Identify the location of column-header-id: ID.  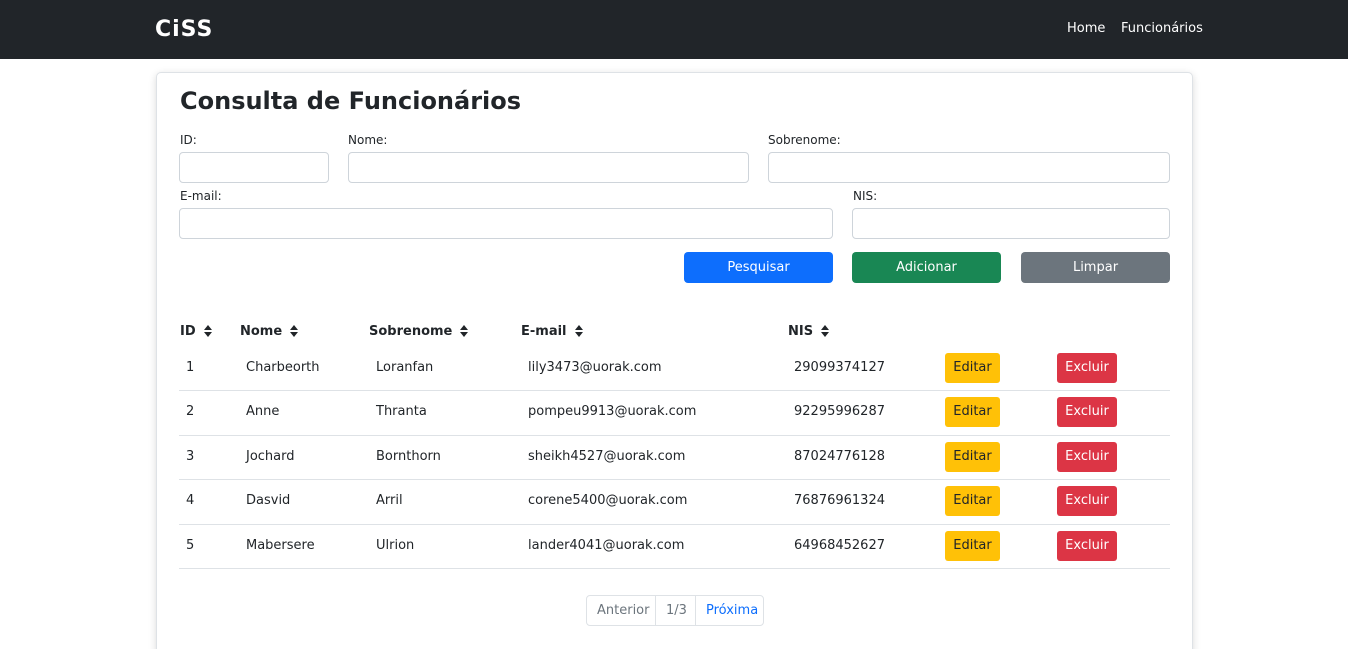
(196, 332).